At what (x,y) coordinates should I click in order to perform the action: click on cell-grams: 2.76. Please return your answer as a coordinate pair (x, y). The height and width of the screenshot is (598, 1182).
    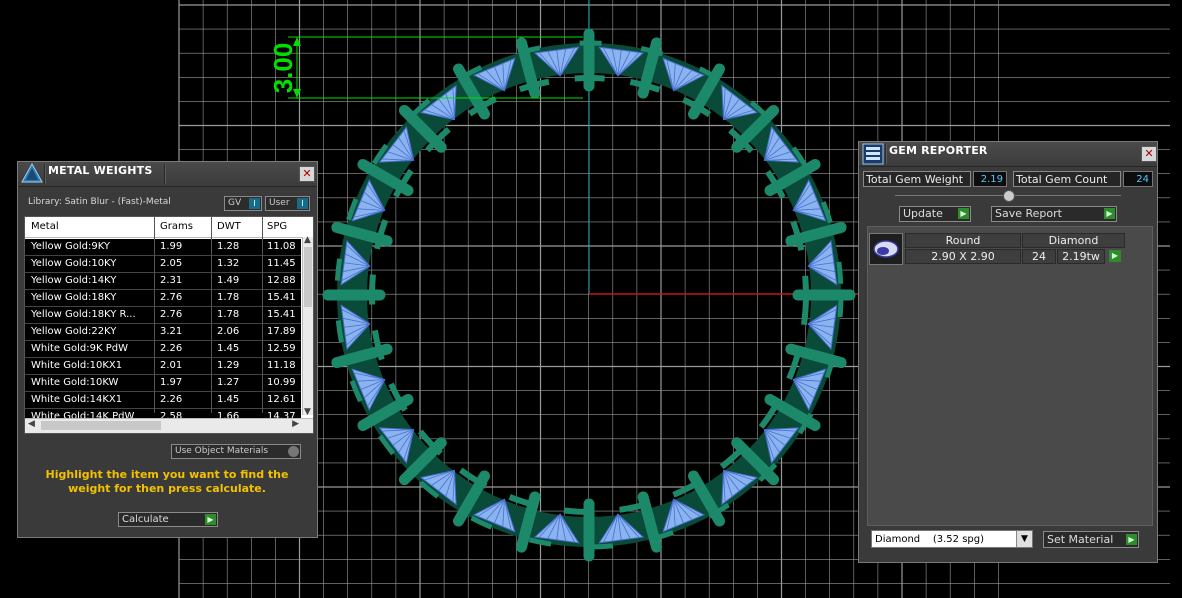
    Looking at the image, I should click on (171, 297).